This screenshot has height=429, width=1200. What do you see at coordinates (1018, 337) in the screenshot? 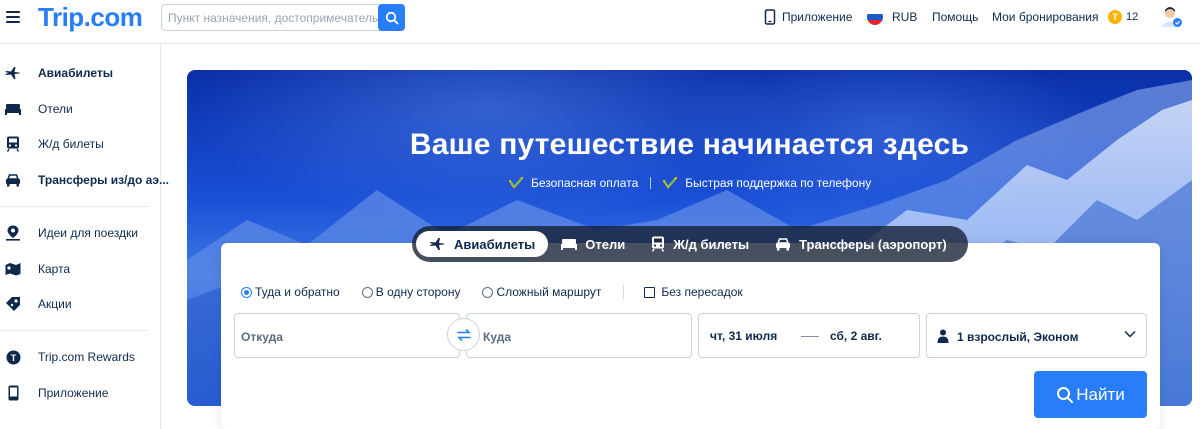
I see `passengers-label: 1 взрослый, Эконом` at bounding box center [1018, 337].